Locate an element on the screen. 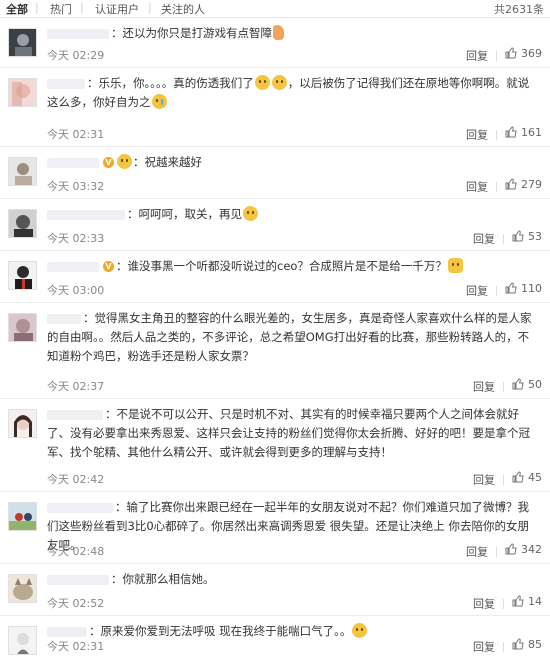 This screenshot has height=658, width=550. like-count: 279 is located at coordinates (531, 184).